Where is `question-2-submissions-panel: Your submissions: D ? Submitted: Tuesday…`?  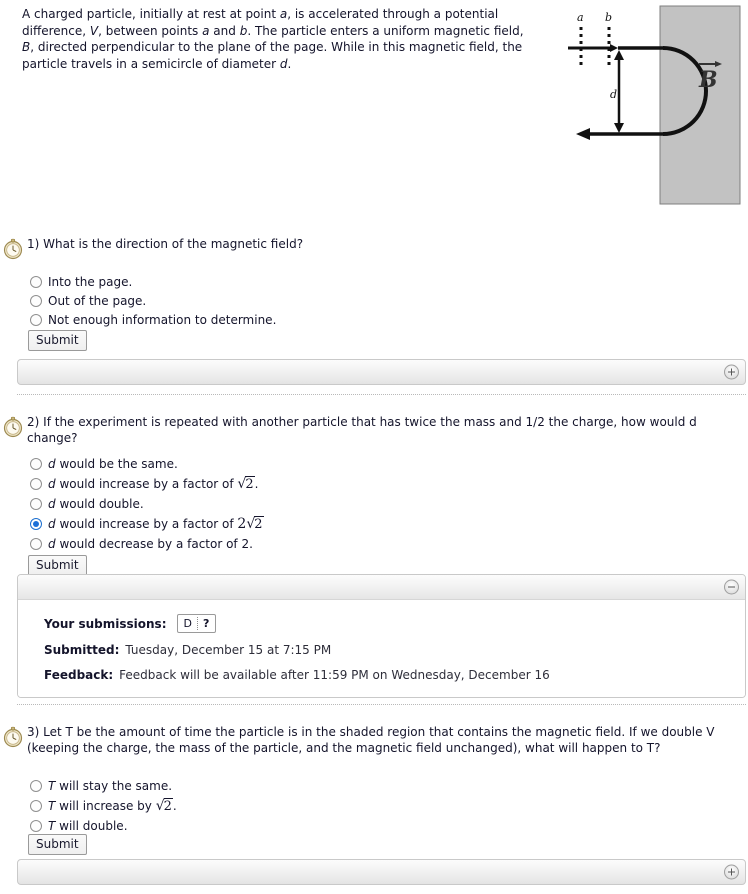 question-2-submissions-panel: Your submissions: D ? Submitted: Tuesday… is located at coordinates (381, 636).